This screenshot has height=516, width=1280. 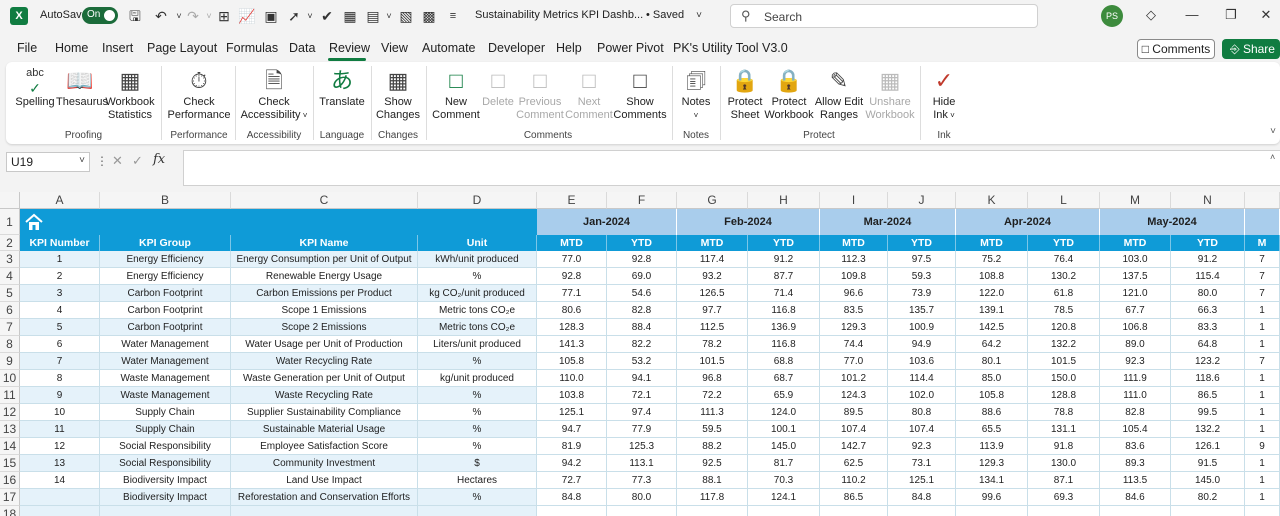 I want to click on kpi-group-cell: Biodiversity Impact, so click(x=165, y=480).